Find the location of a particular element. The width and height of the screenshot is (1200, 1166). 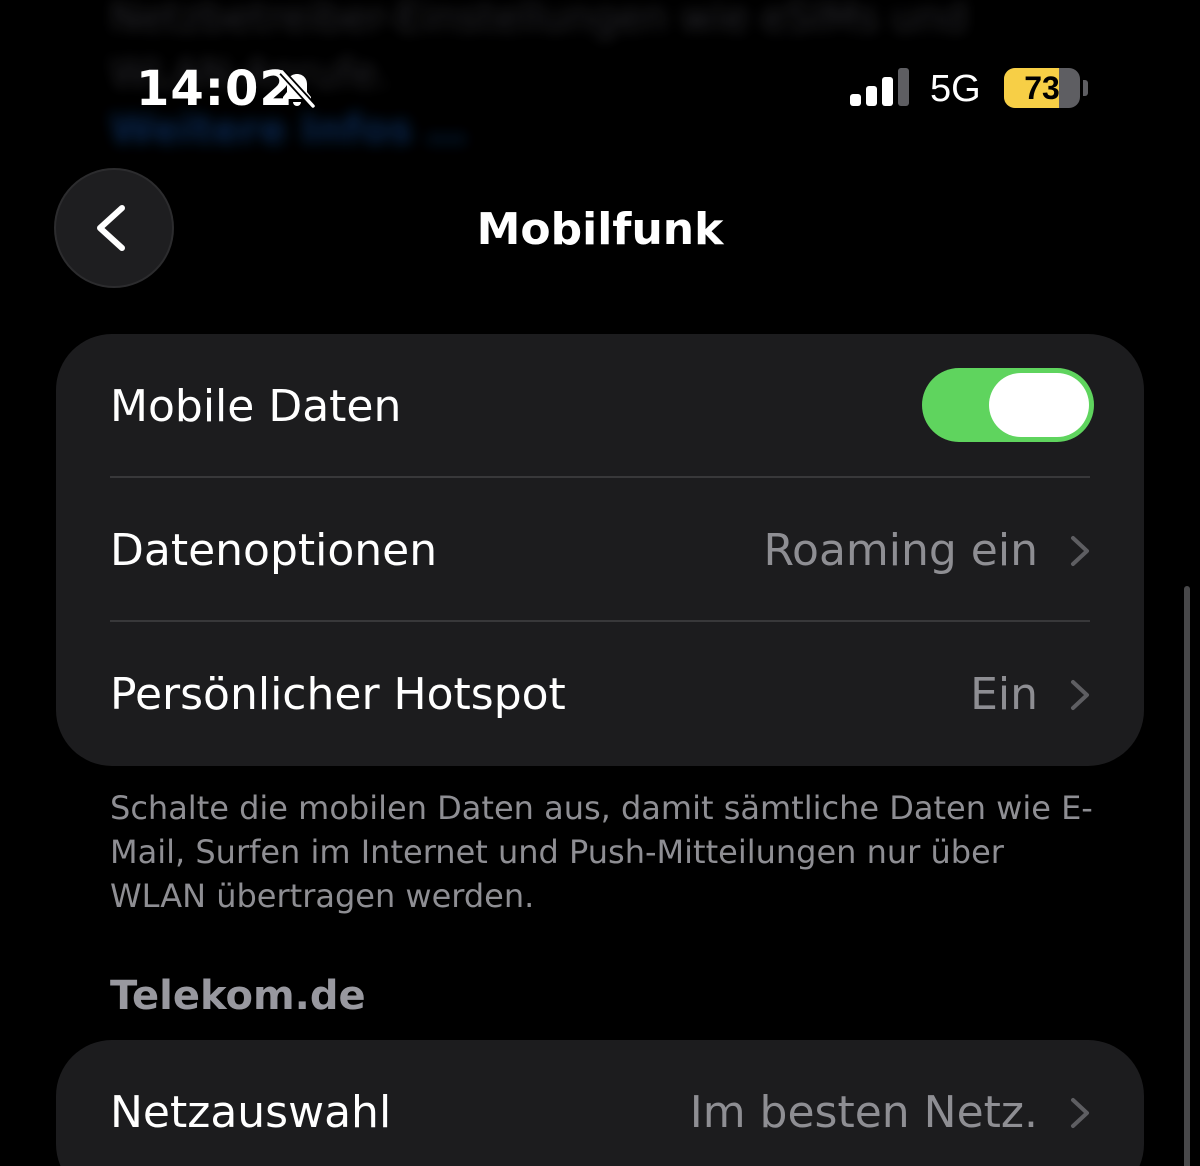

battery-icon: 73 is located at coordinates (1042, 88).